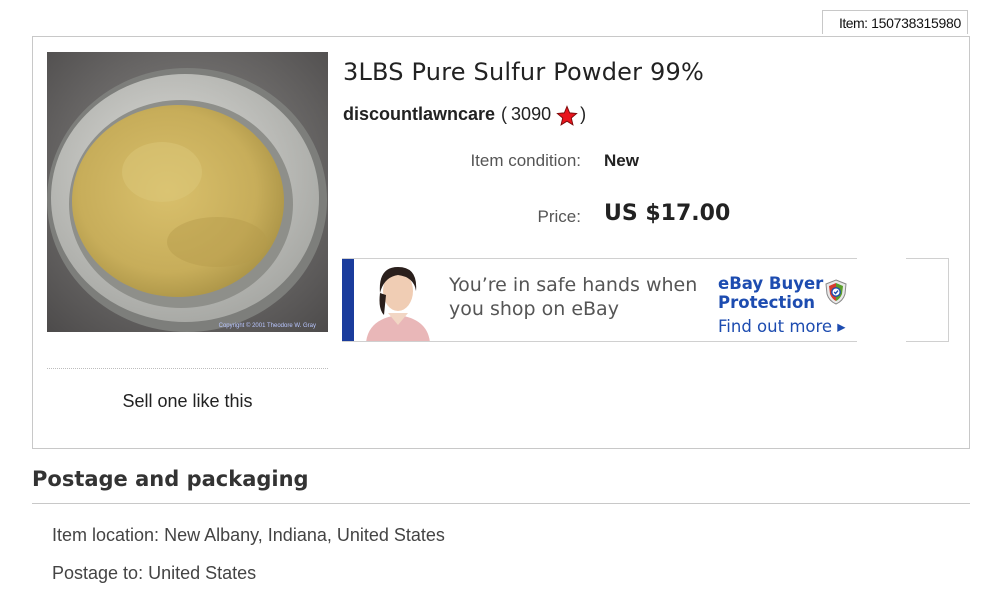 The height and width of the screenshot is (594, 1000). Describe the element at coordinates (187, 368) in the screenshot. I see `divider` at that location.